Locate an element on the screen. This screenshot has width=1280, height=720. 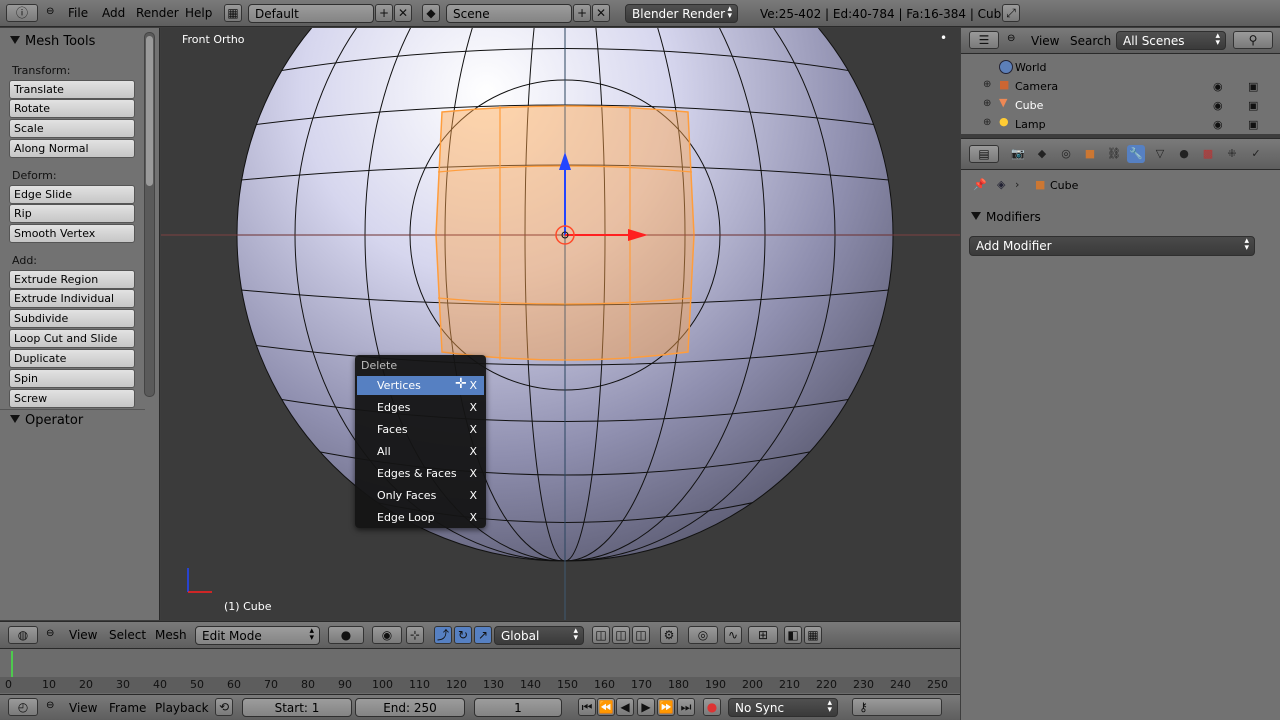
world-tab-icon: ◎ is located at coordinates (1066, 154).